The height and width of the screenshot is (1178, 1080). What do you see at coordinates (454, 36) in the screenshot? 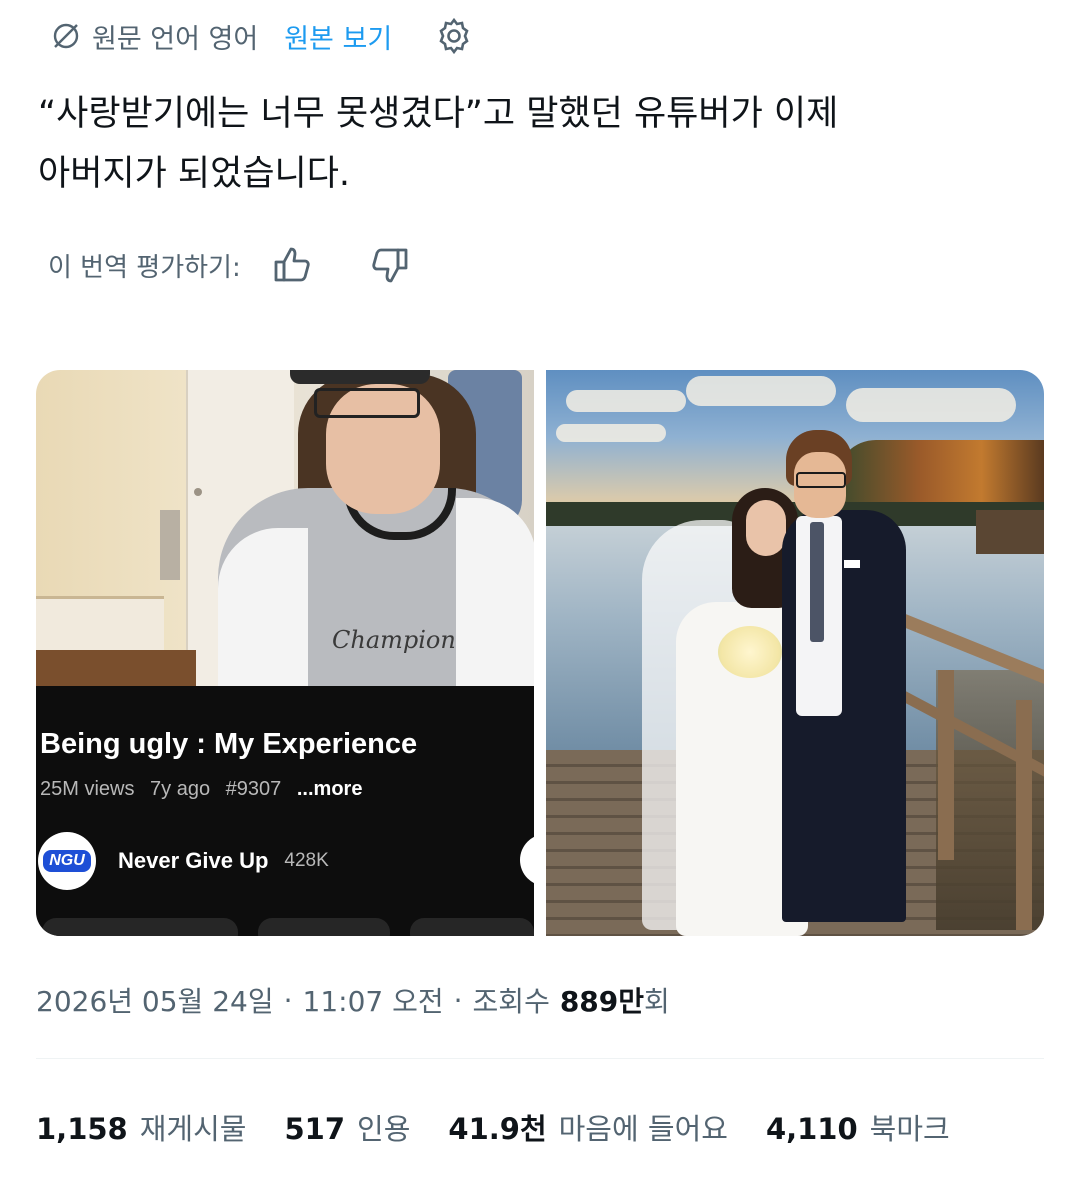
I see `gear-icon` at bounding box center [454, 36].